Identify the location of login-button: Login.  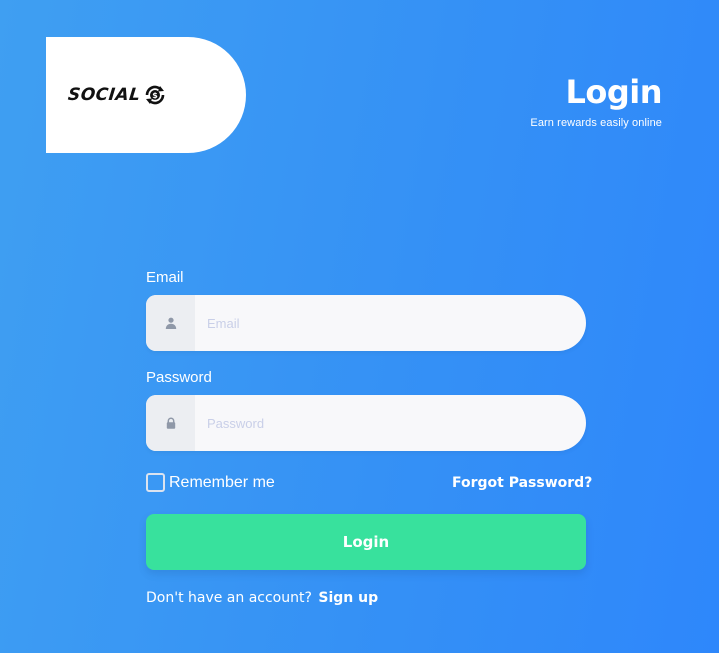
(366, 542).